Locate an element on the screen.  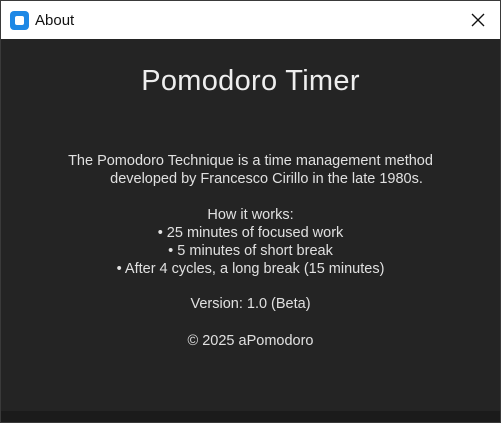
title-bar: About is located at coordinates (250, 20).